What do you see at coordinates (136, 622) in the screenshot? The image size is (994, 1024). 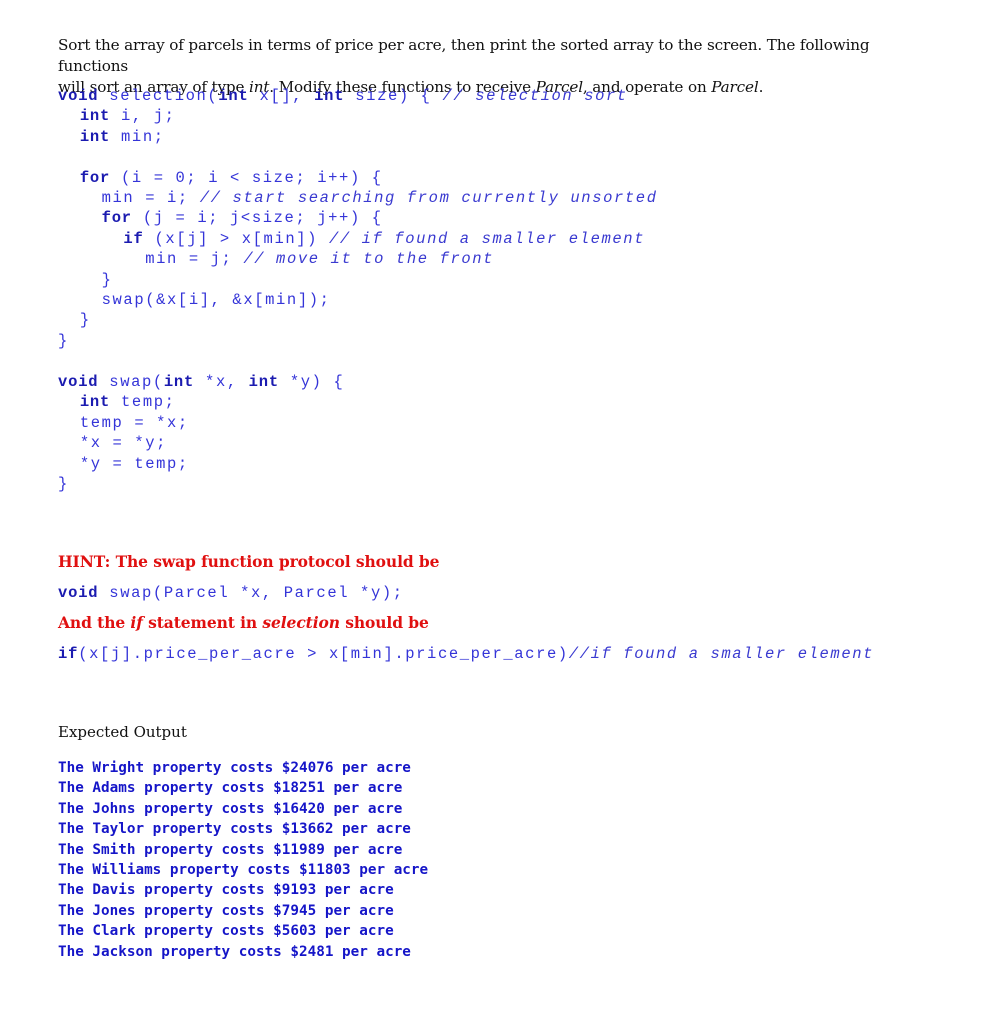 I see `keyword-if: if` at bounding box center [136, 622].